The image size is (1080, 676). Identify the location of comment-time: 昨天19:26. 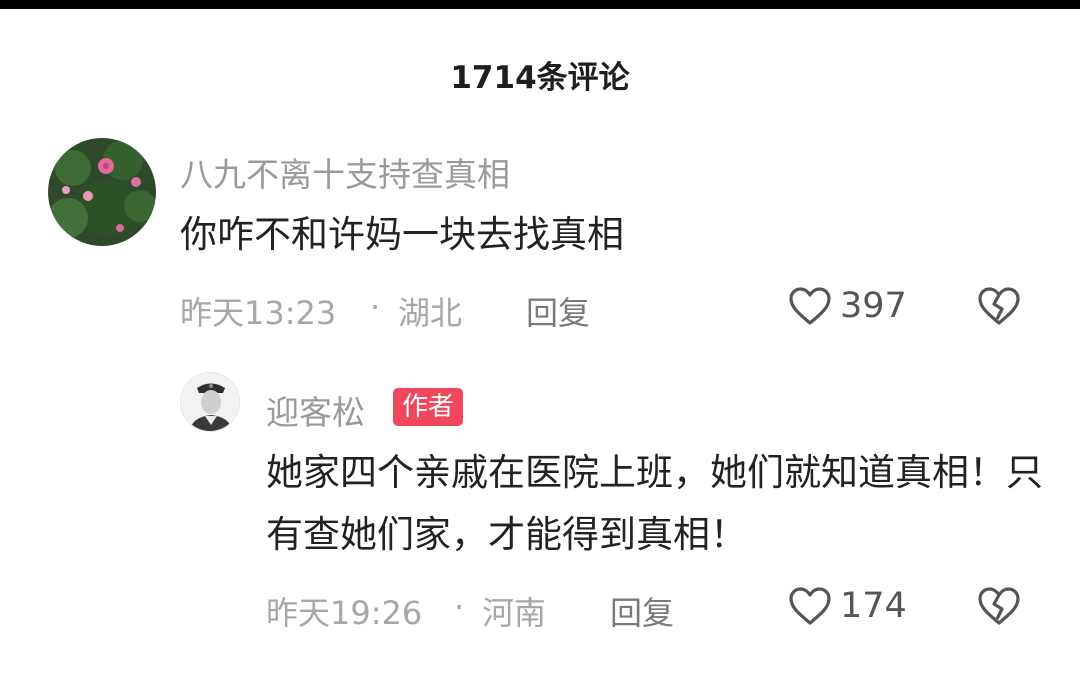
(344, 613).